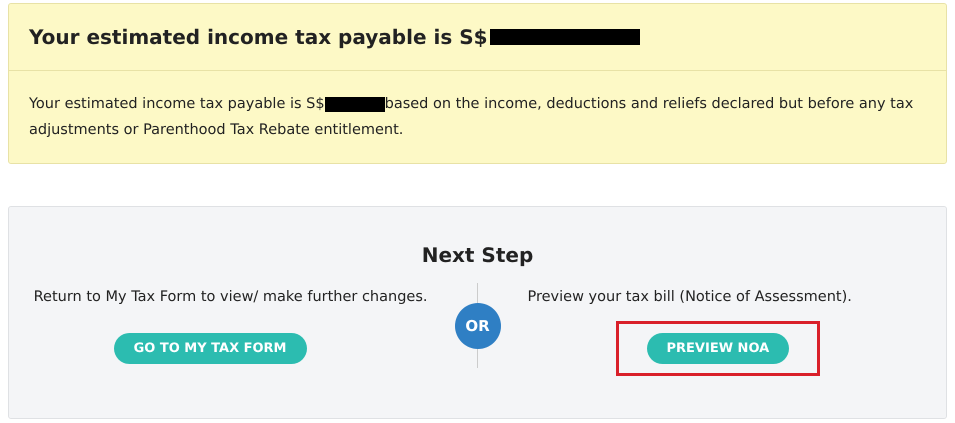 The width and height of the screenshot is (955, 423). I want to click on summary-title: Your estimated income tax payable is S$, so click(334, 37).